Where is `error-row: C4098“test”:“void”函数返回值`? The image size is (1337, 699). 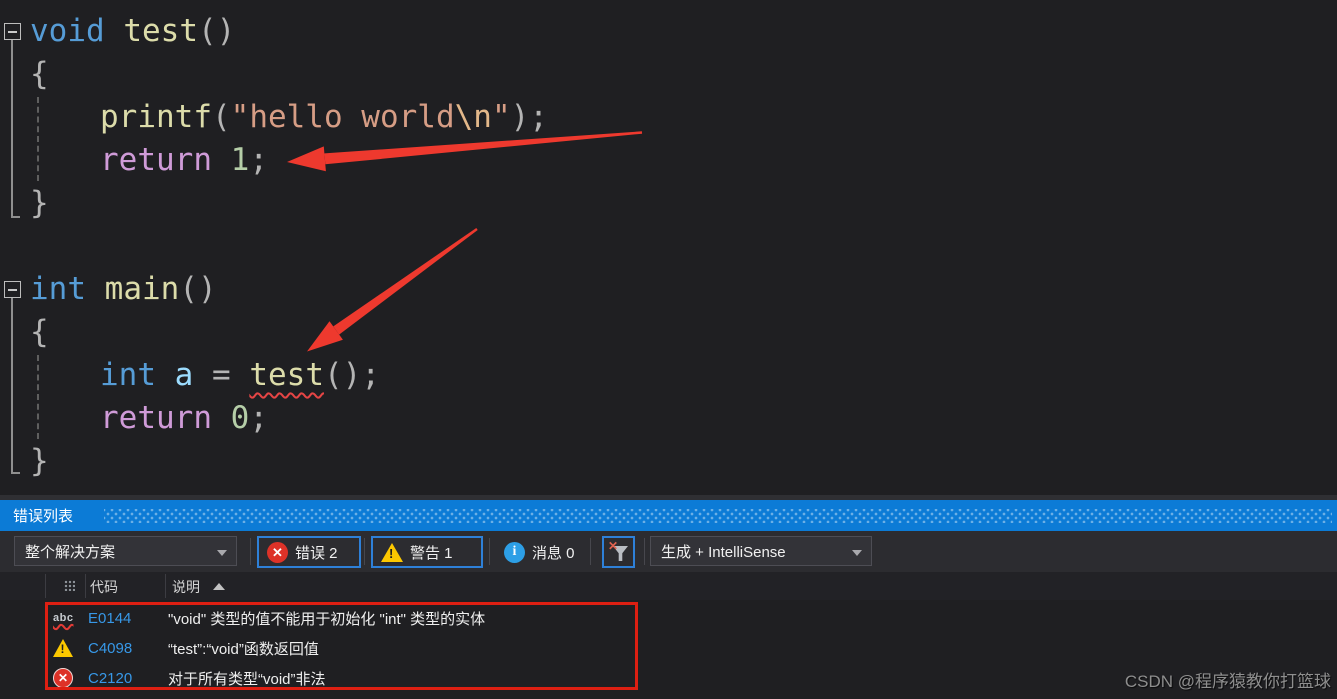
error-row: C4098“test”:“void”函数返回值 is located at coordinates (668, 648).